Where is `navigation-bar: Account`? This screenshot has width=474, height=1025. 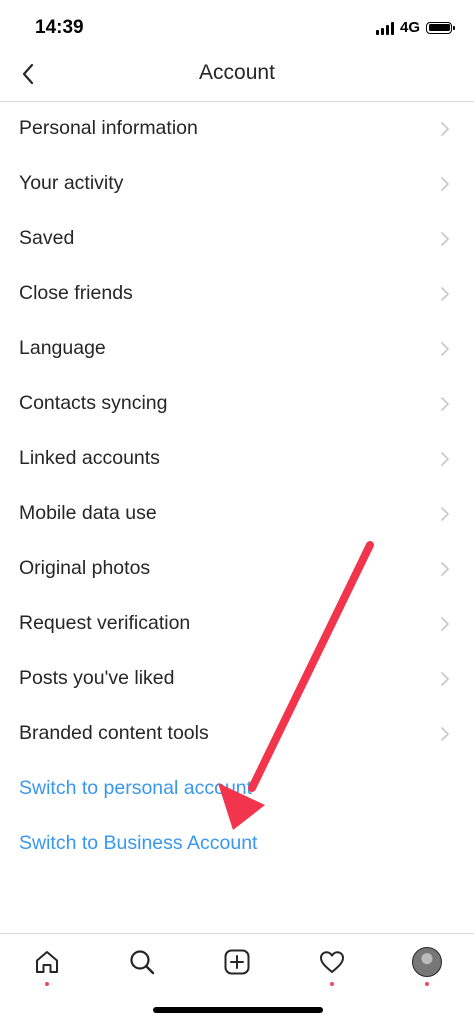
navigation-bar: Account is located at coordinates (237, 75).